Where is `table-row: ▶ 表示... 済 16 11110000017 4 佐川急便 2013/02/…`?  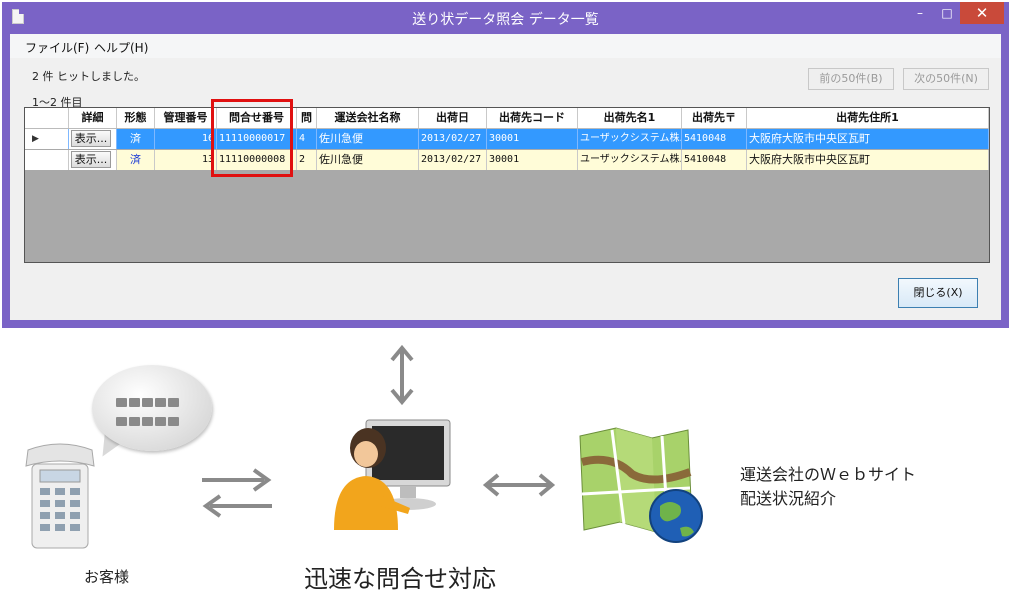
table-row: ▶ 表示... 済 16 11110000017 4 佐川急便 2013/02/… is located at coordinates (507, 139).